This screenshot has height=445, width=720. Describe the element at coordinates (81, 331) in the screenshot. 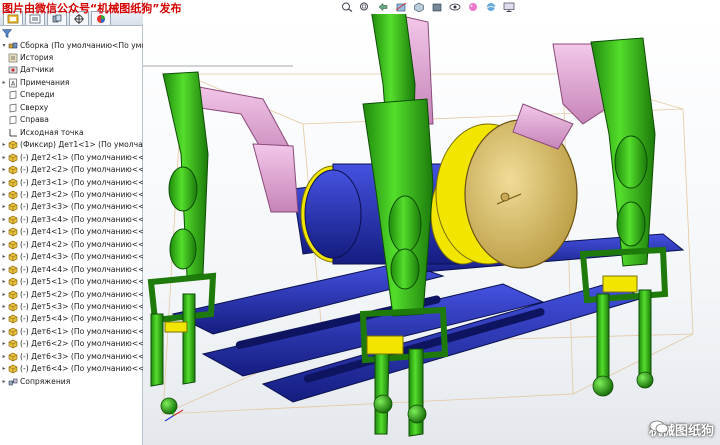

I see `tree-item-label: (-) Дет6<1> (По умолчанию<<П` at that location.